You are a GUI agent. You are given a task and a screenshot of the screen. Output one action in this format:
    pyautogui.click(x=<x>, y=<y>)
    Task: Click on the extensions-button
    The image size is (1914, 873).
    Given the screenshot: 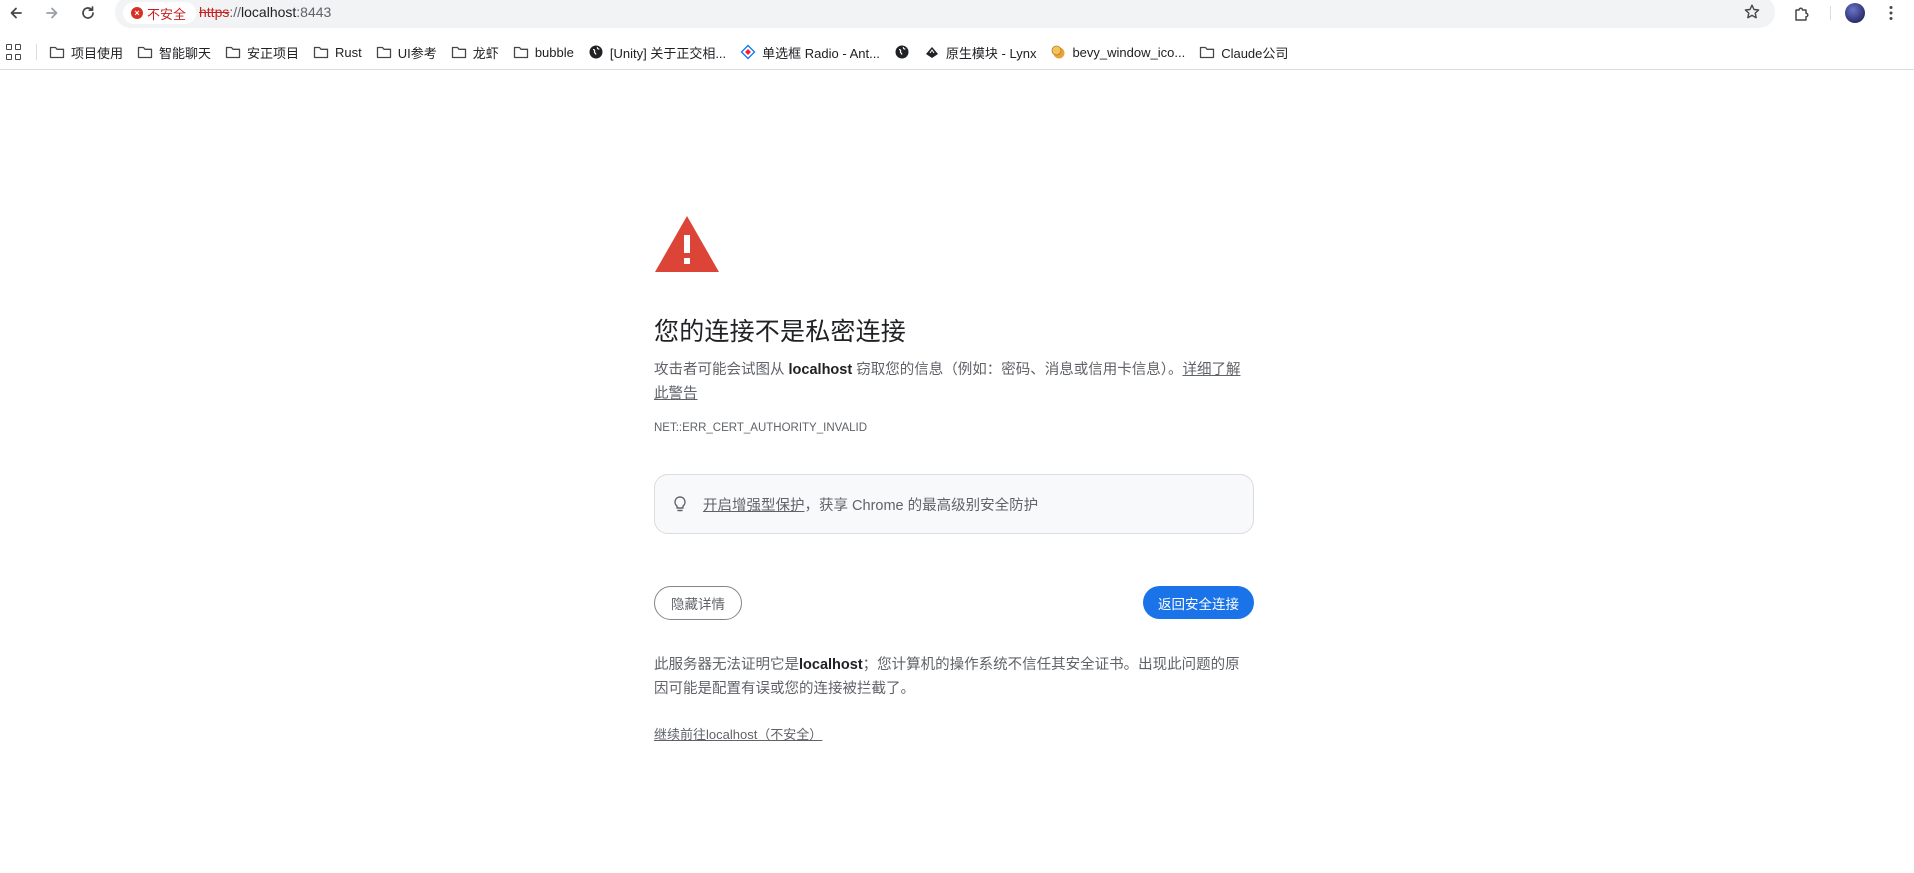 What is the action you would take?
    pyautogui.click(x=1802, y=13)
    